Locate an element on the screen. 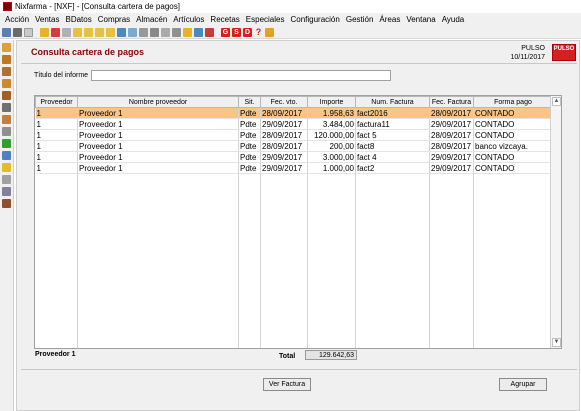 The height and width of the screenshot is (411, 581). cell-importe: 200,00 is located at coordinates (331, 146).